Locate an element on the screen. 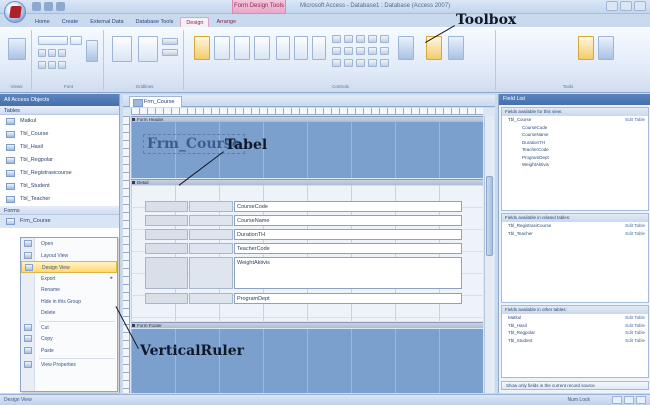 The width and height of the screenshot is (650, 405). undo-icon is located at coordinates (48, 6).